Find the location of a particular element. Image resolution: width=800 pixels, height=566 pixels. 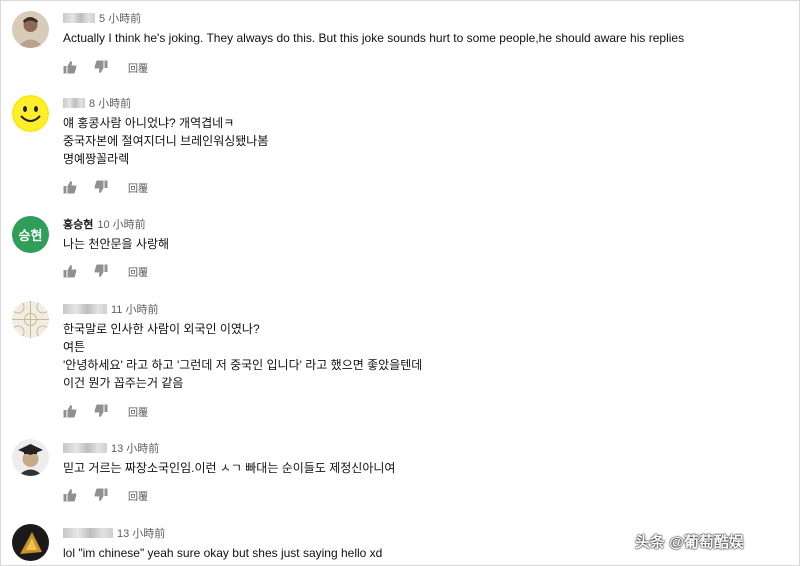

comment-line: 명예짱꼴라렉 is located at coordinates (96, 159).